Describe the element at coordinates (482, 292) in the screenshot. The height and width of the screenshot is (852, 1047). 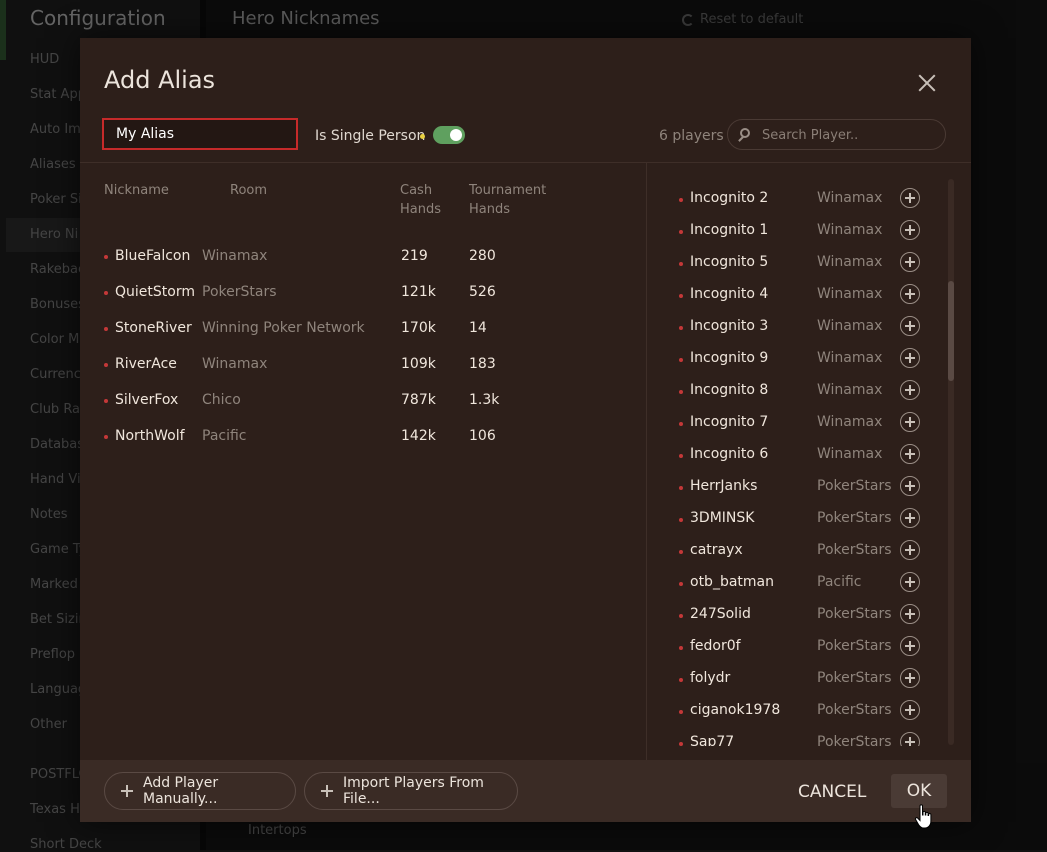
I see `row-tournament-hands: 526` at that location.